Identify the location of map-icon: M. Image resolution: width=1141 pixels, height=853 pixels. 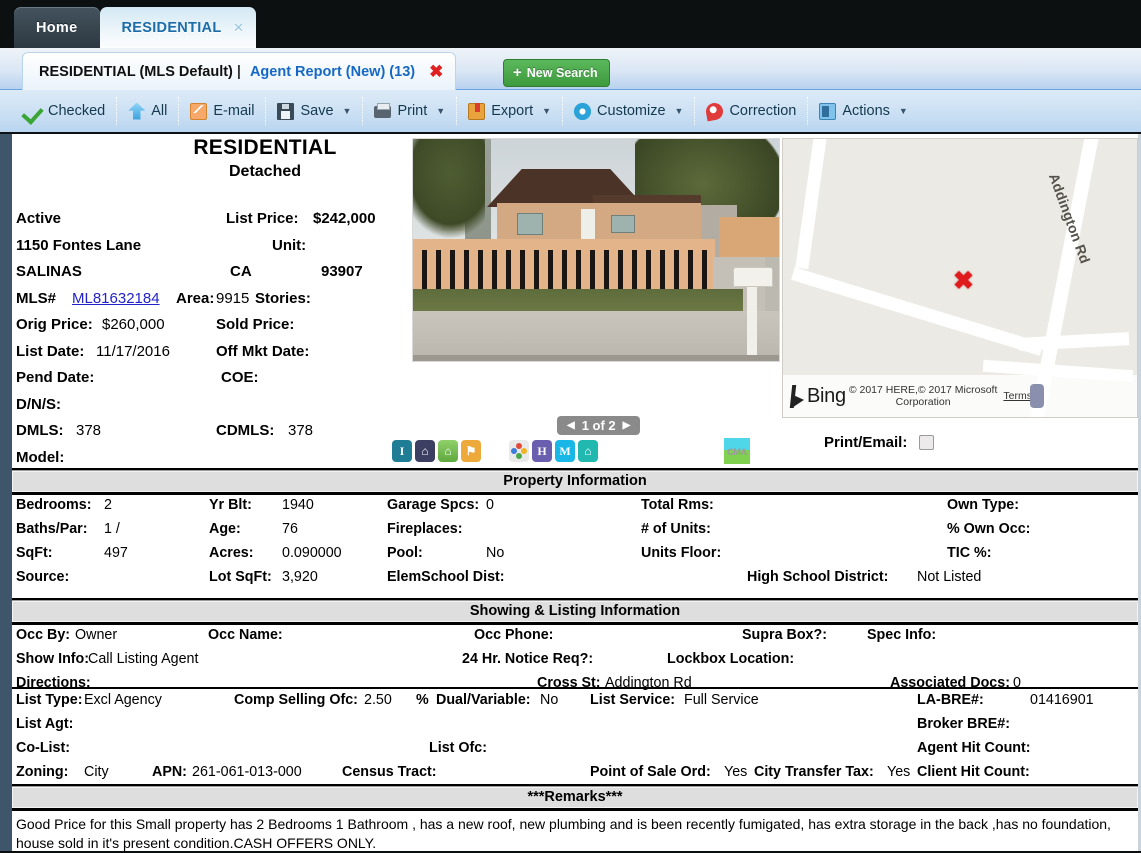
(565, 451).